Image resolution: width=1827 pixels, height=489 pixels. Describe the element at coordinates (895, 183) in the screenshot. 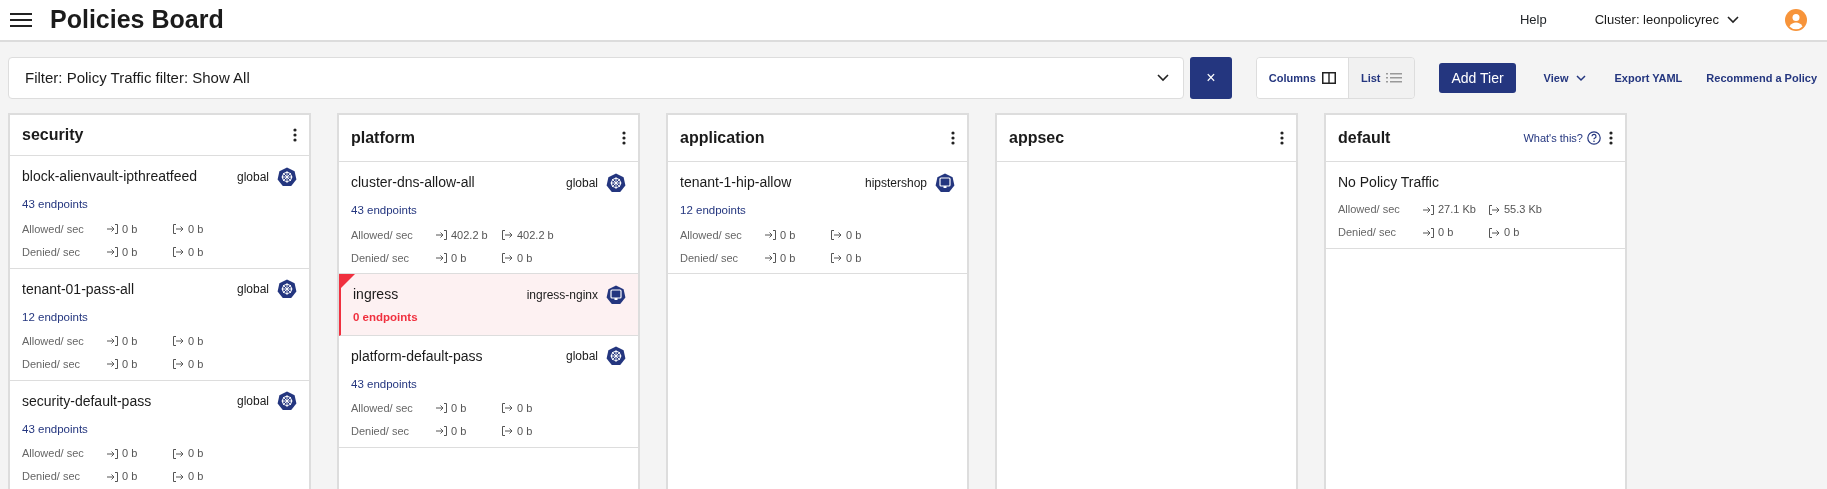

I see `scope-label: hipstershop` at that location.